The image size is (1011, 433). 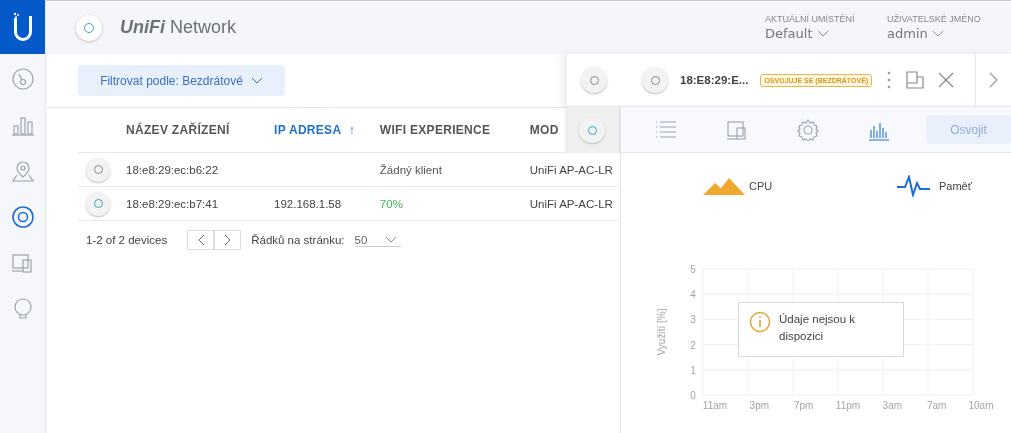 I want to click on column-header: MOD, so click(x=544, y=130).